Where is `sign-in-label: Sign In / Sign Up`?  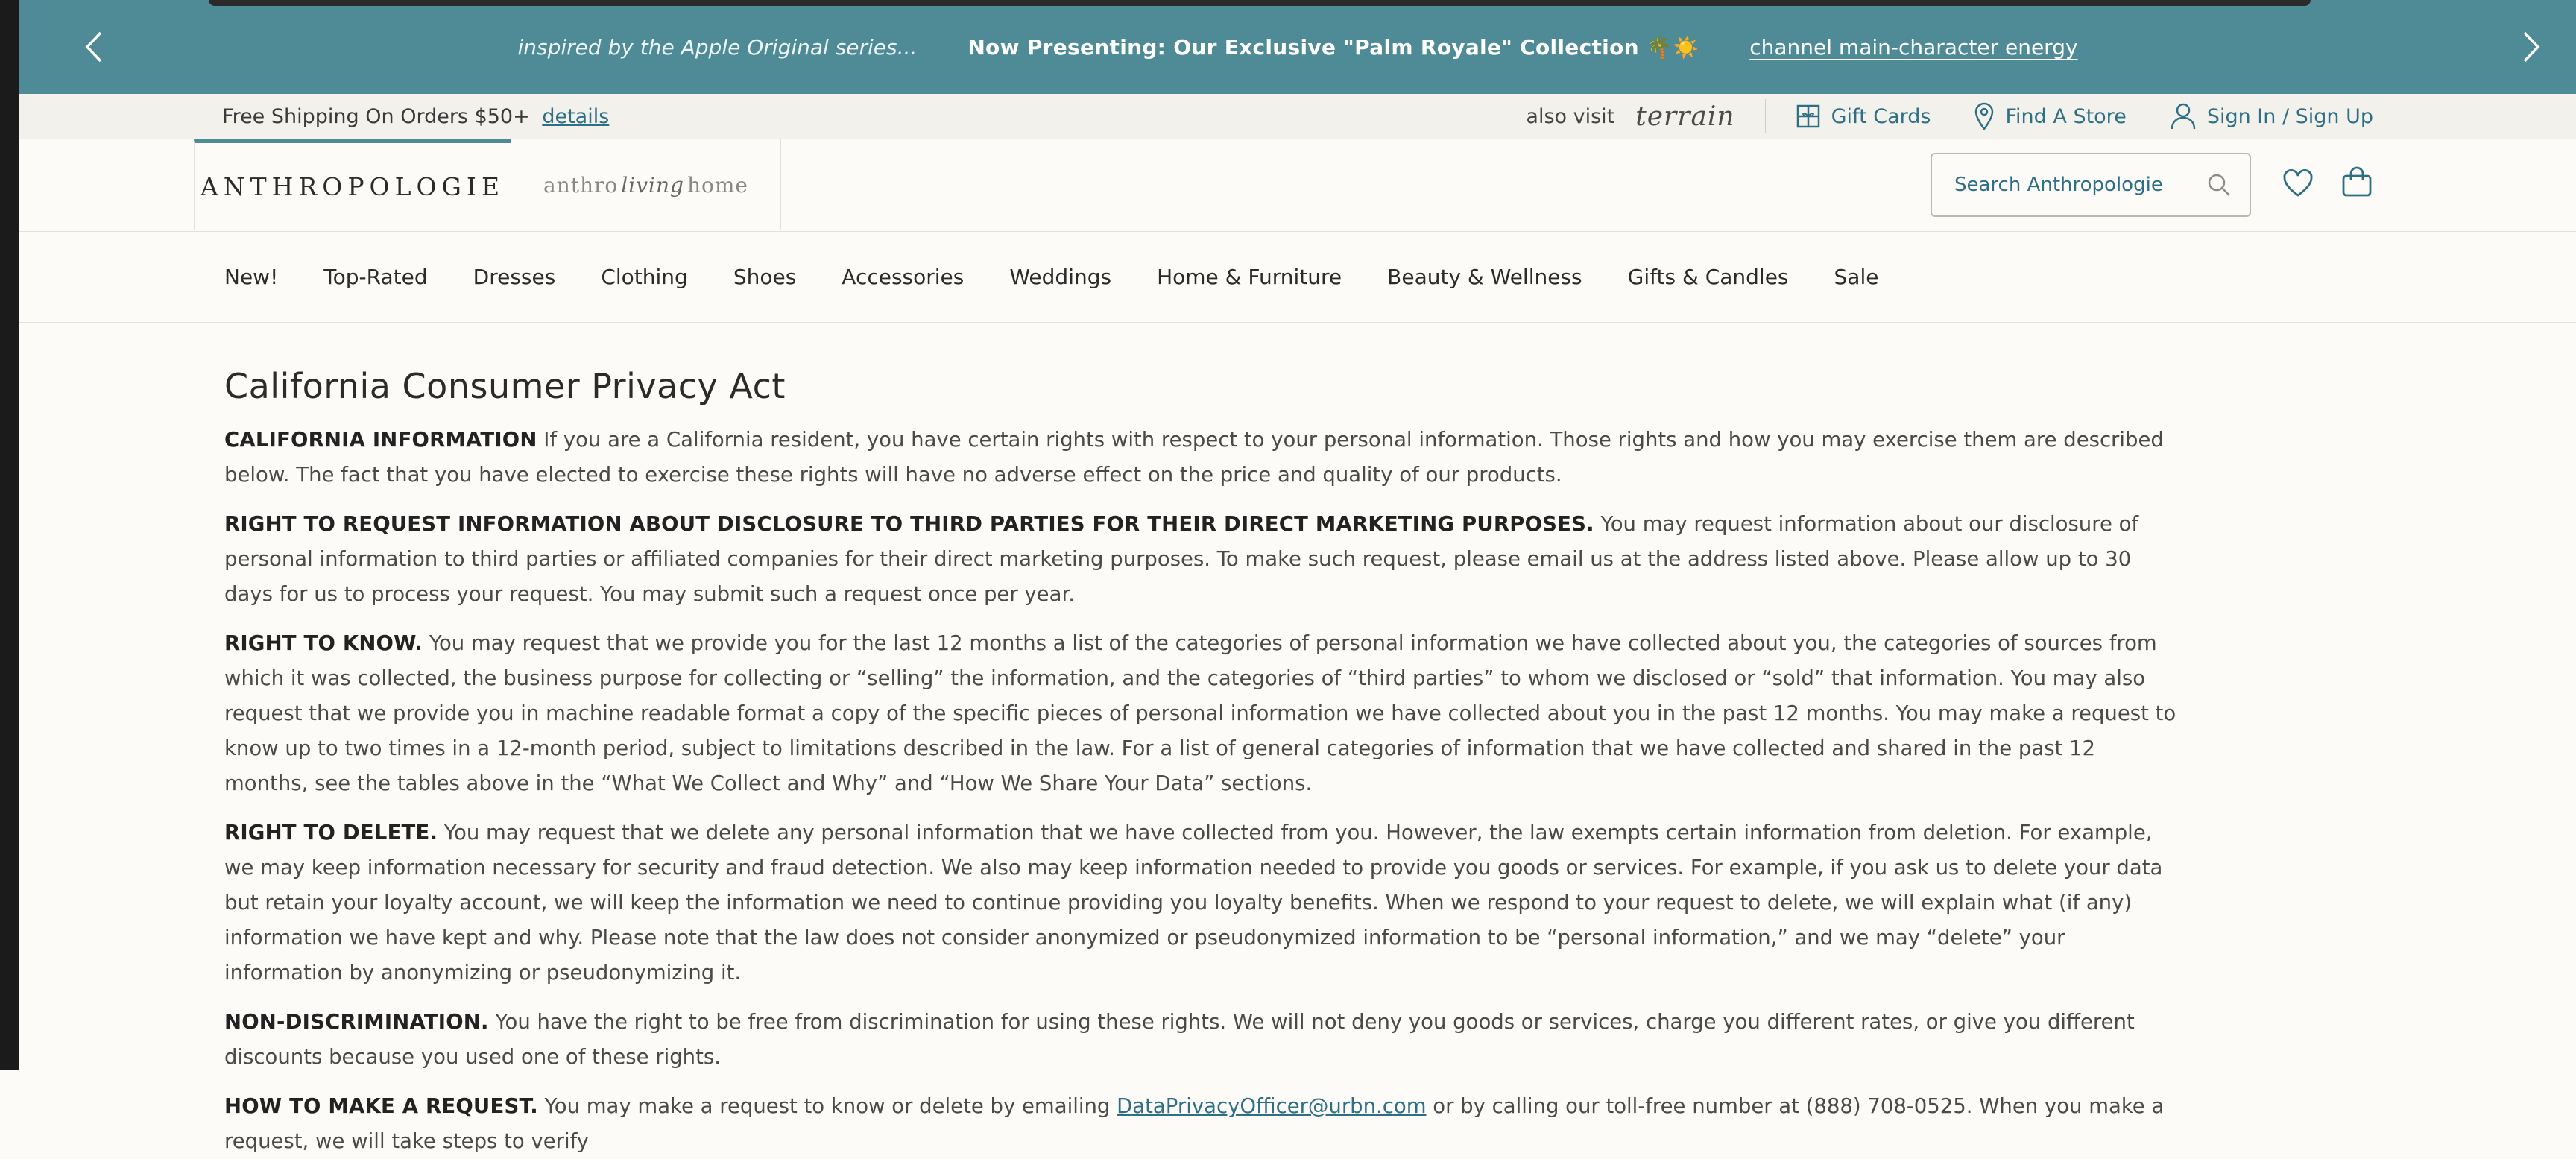
sign-in-label: Sign In / Sign Up is located at coordinates (2289, 116).